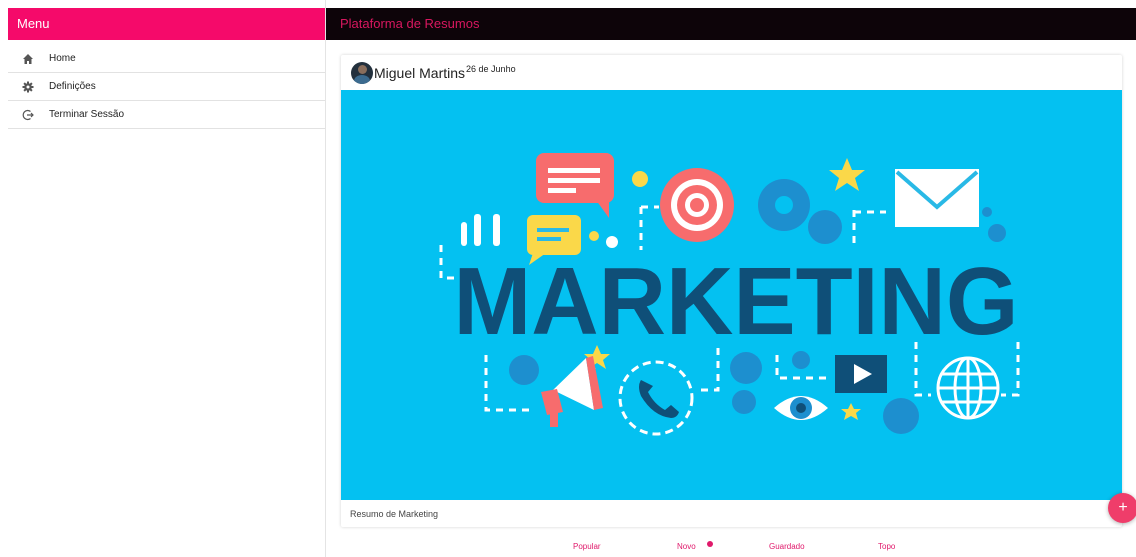  Describe the element at coordinates (62, 58) in the screenshot. I see `sidebar-item-label: Home` at that location.